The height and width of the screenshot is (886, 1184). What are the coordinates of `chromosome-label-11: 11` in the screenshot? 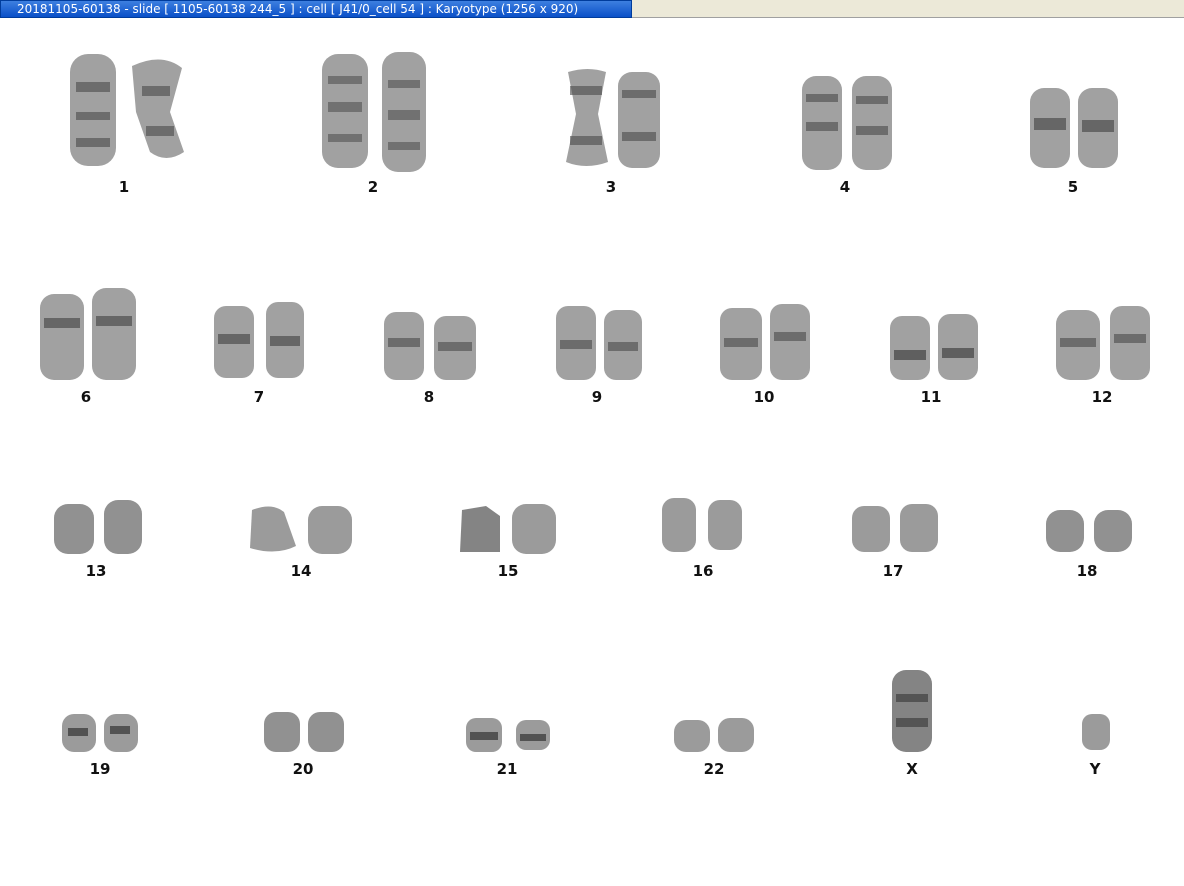 It's located at (931, 397).